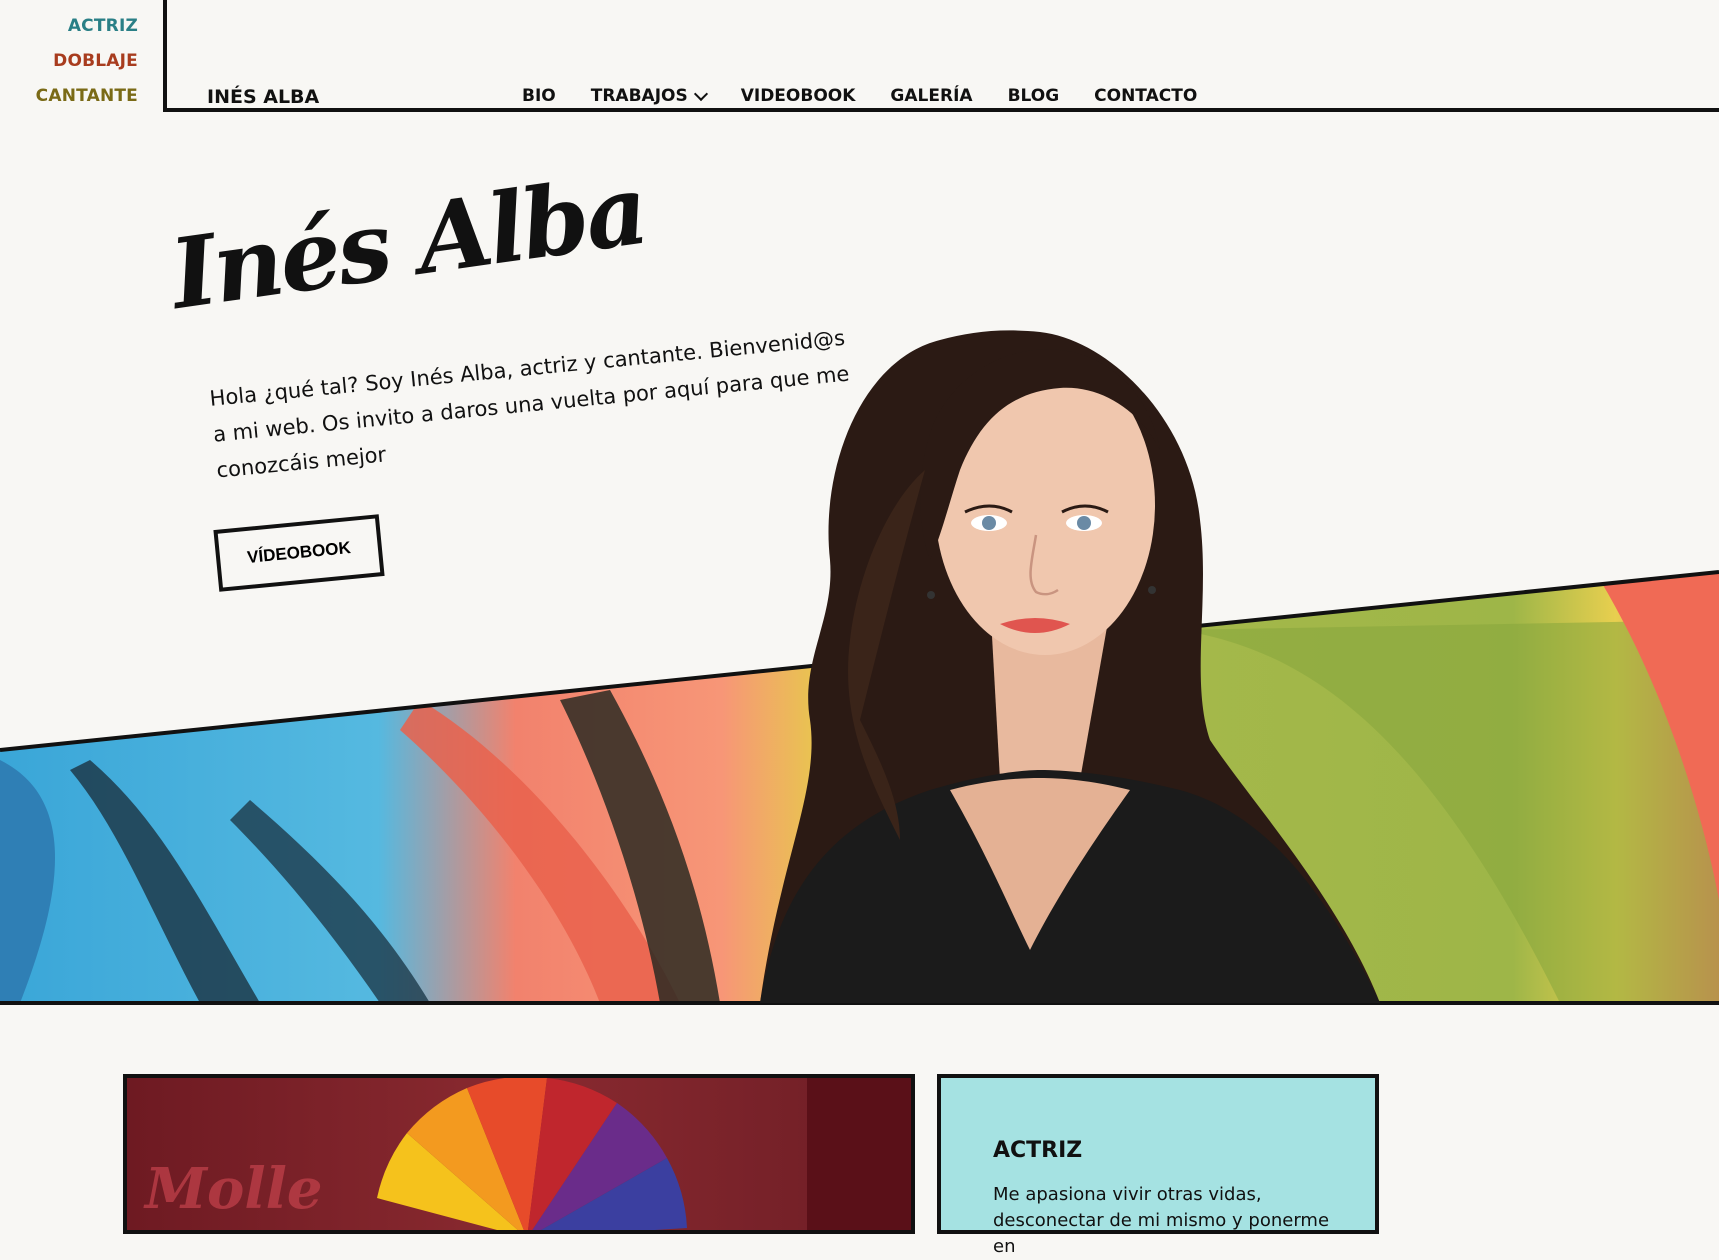 This screenshot has height=1260, width=1719. I want to click on chevron-down-icon, so click(700, 93).